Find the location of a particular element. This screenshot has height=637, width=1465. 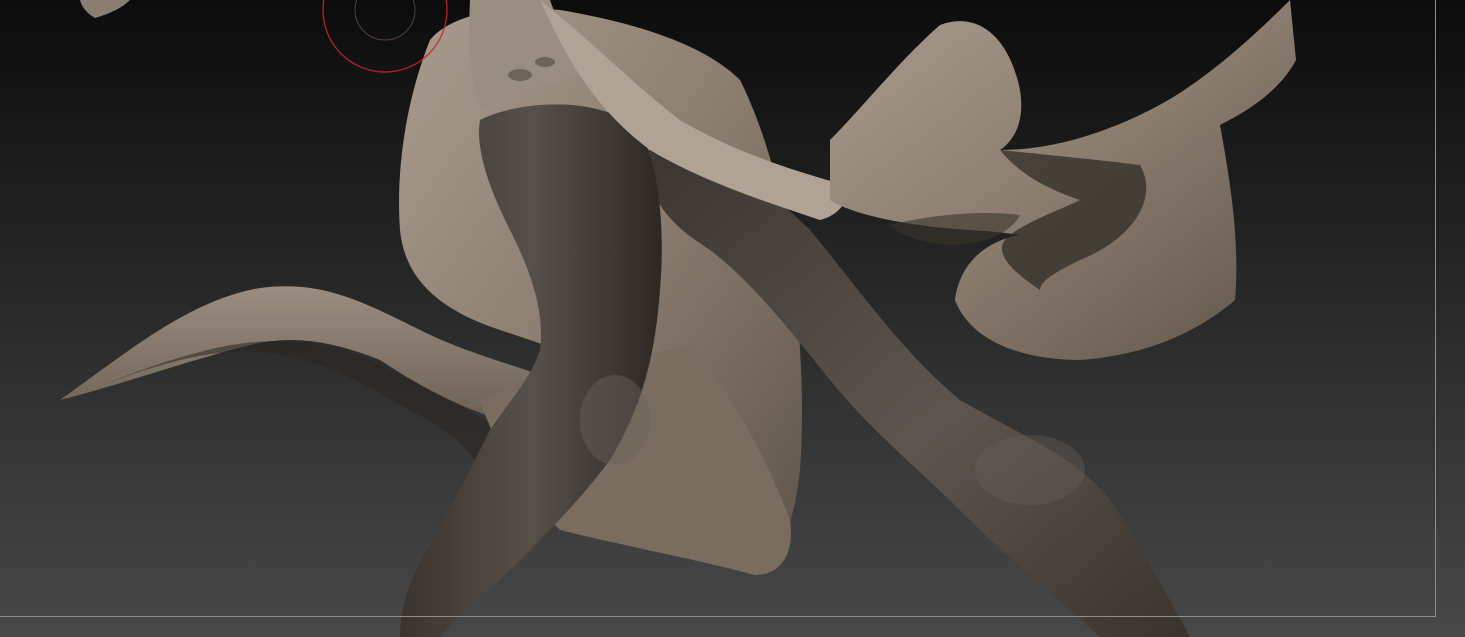

document-frame-bottom is located at coordinates (718, 616).